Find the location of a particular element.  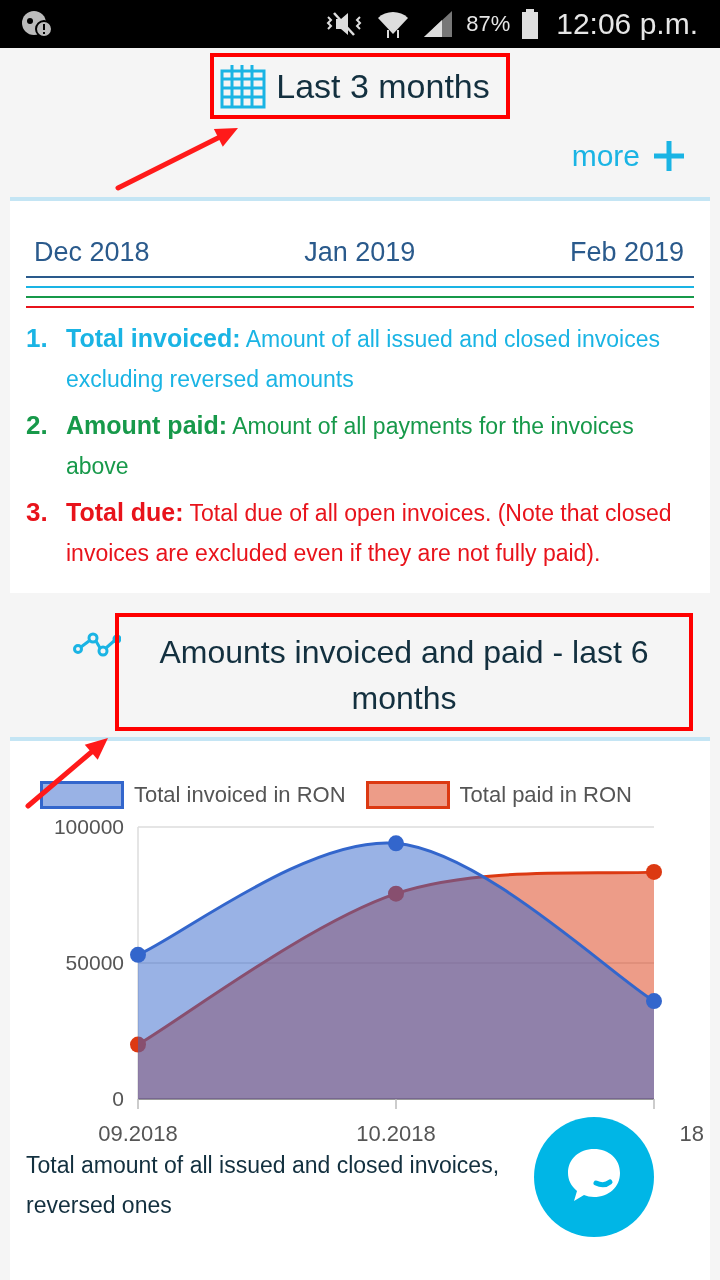

battery-percent: 87% is located at coordinates (488, 24).